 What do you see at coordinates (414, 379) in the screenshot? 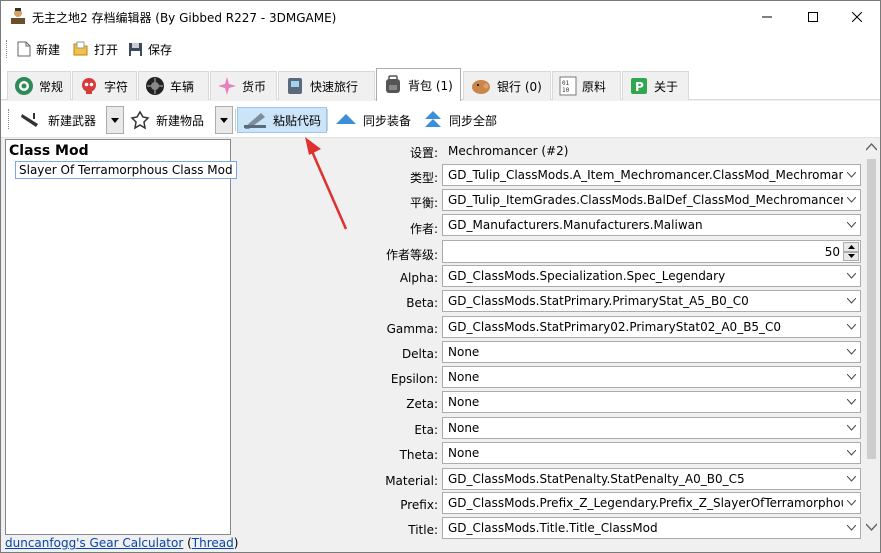
I see `epsilon-label: Epsilon:` at bounding box center [414, 379].